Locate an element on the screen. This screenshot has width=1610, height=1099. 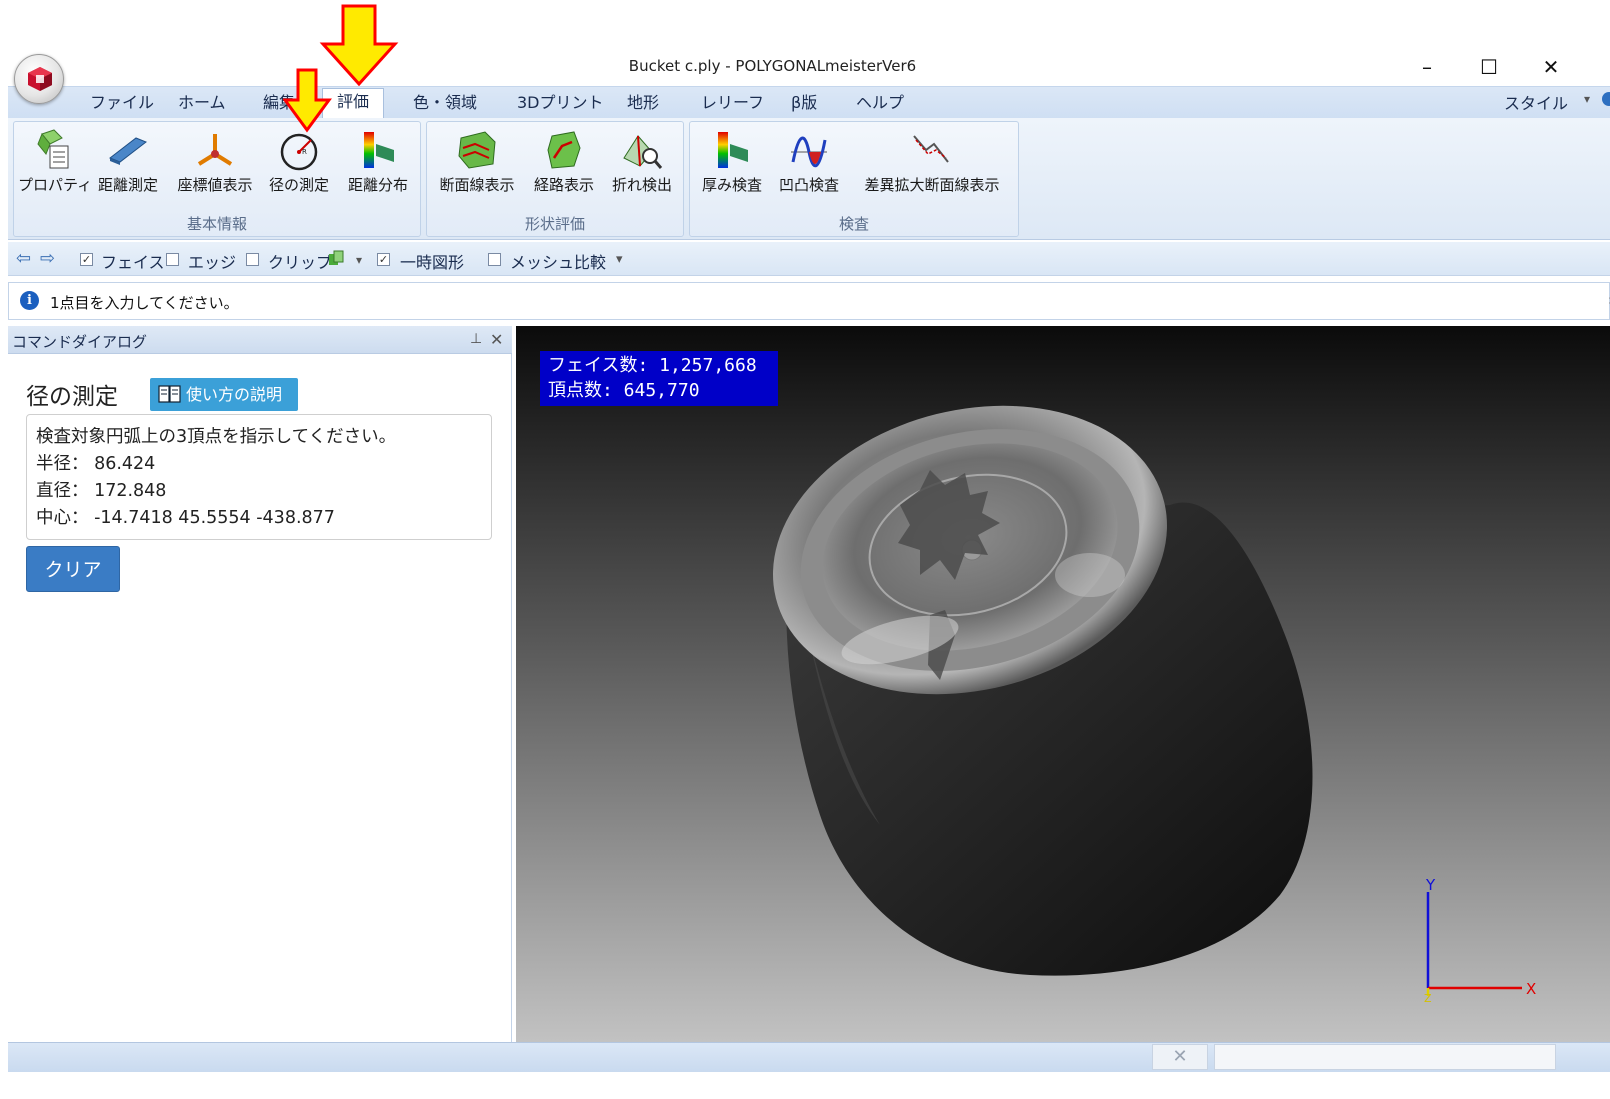
group-label: 検査 is located at coordinates (853, 224).